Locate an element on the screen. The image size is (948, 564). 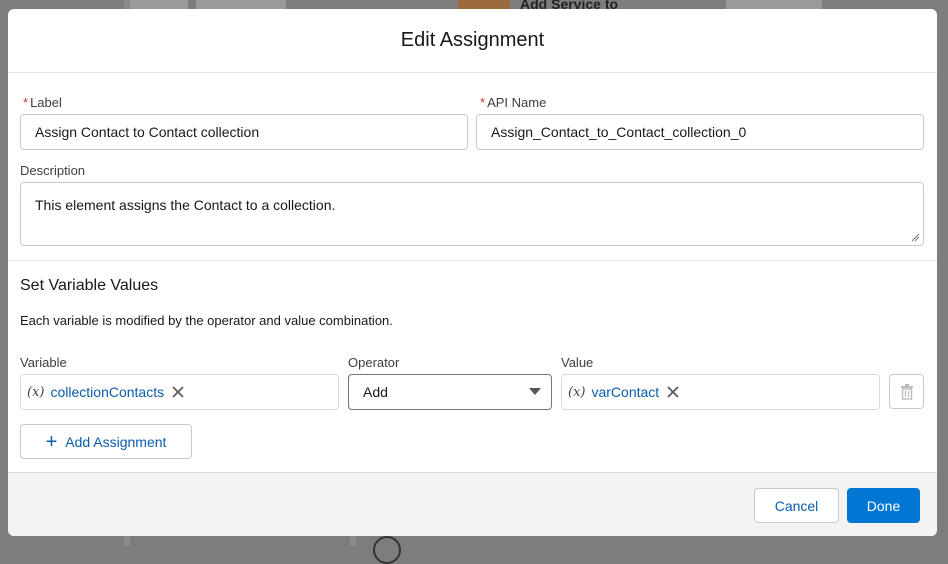
value-pill-label: varContact is located at coordinates (625, 392).